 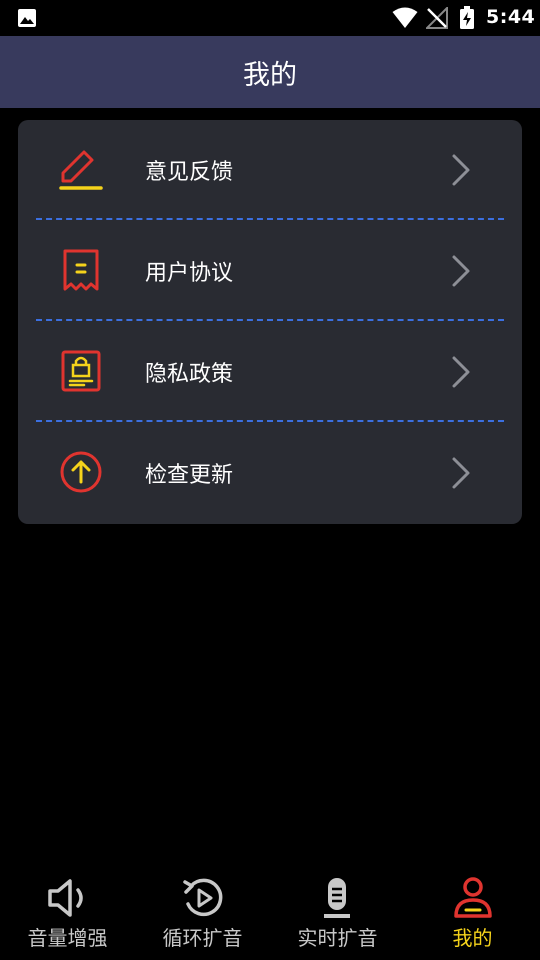 I want to click on menu-item-label: 隐私政策, so click(x=189, y=374).